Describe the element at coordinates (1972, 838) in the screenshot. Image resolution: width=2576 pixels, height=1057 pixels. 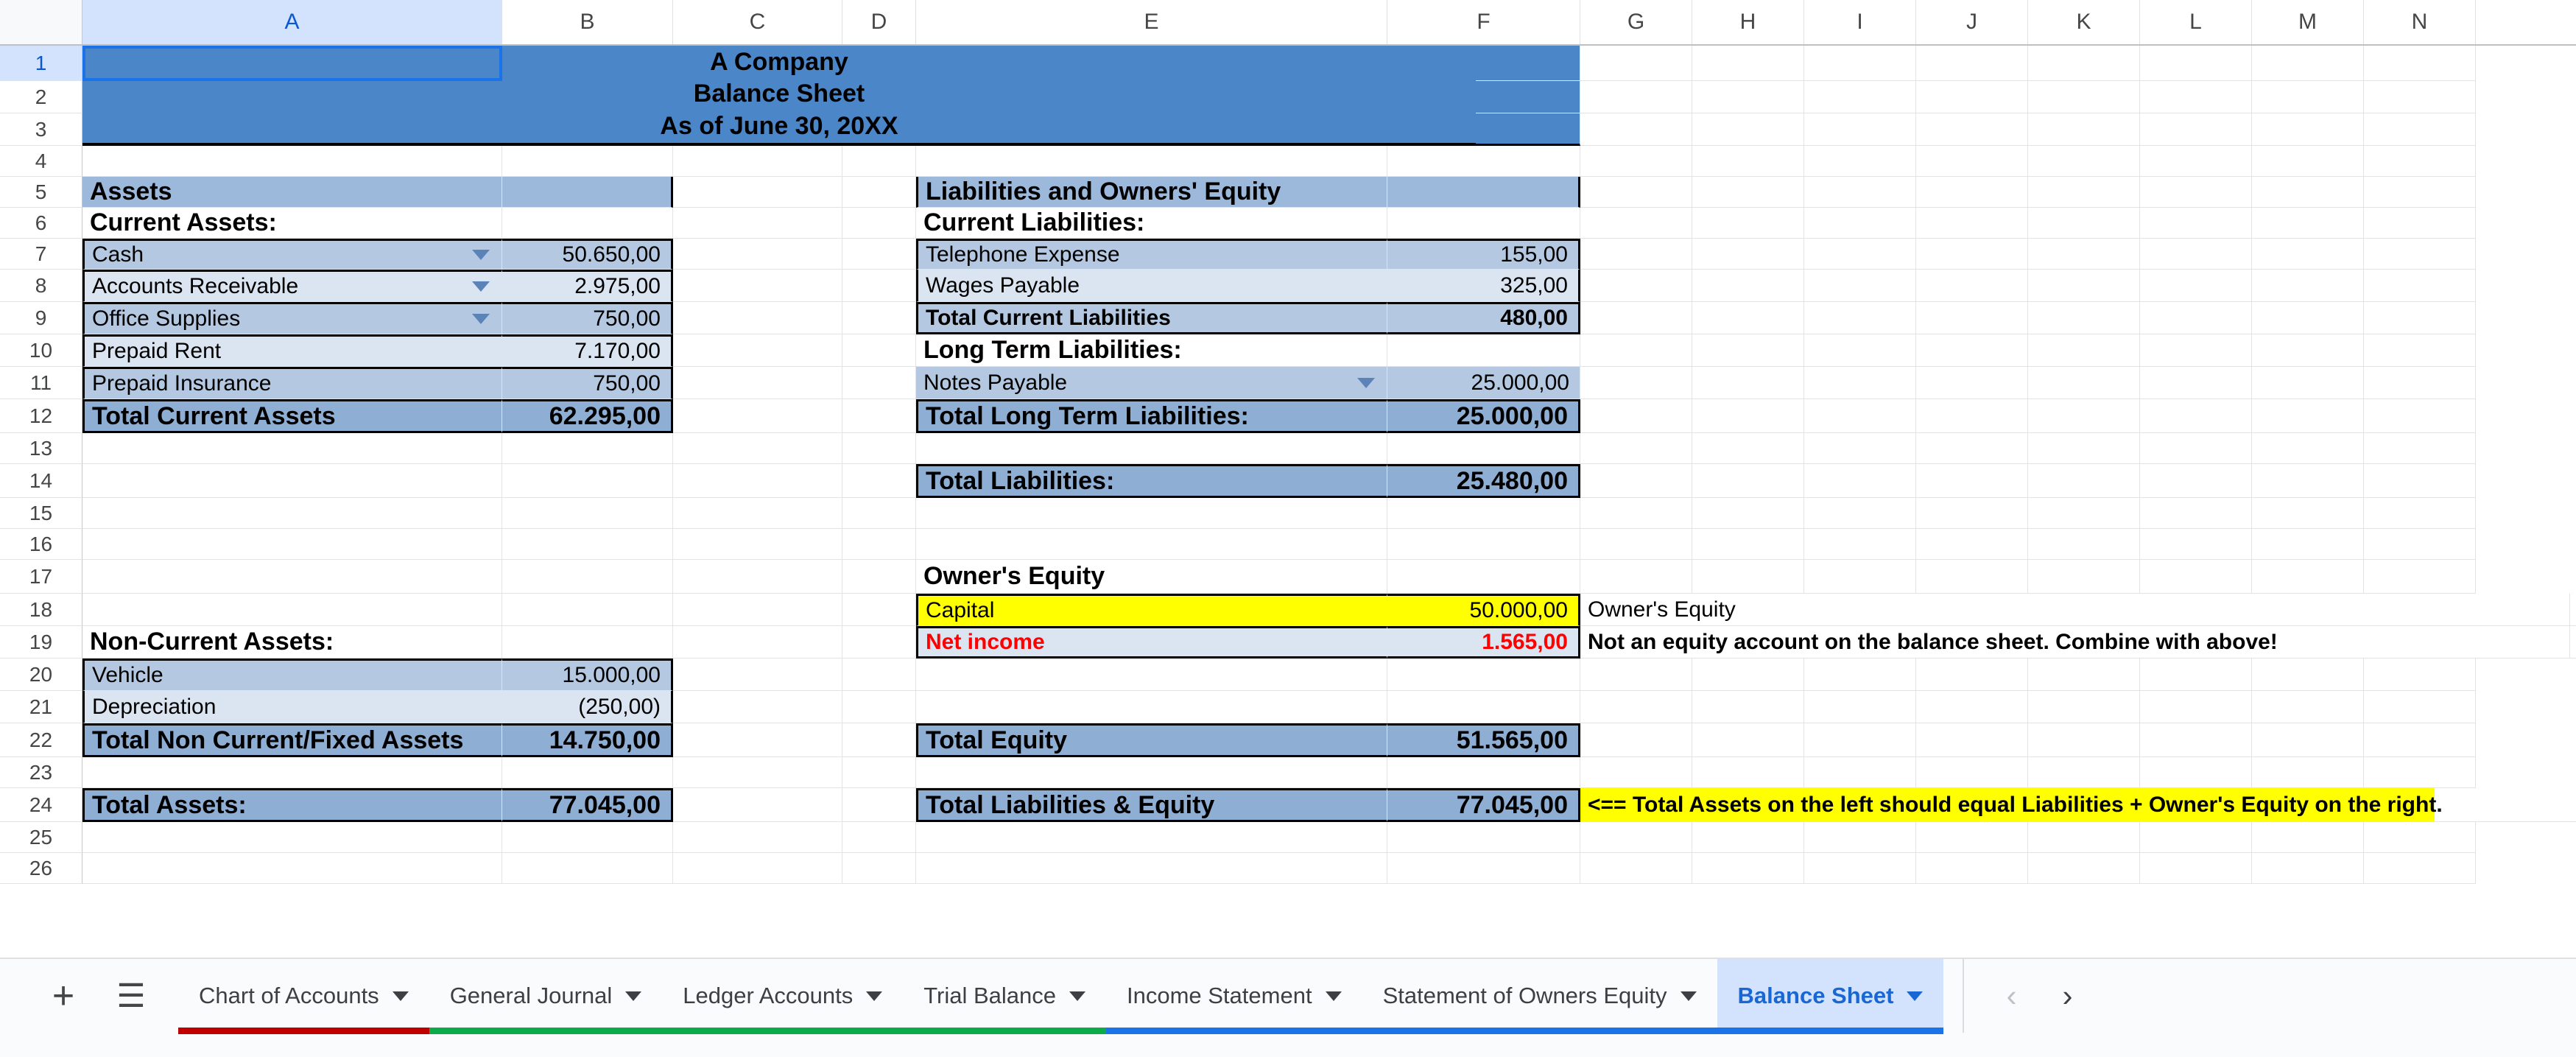
I see `cell-j25` at that location.